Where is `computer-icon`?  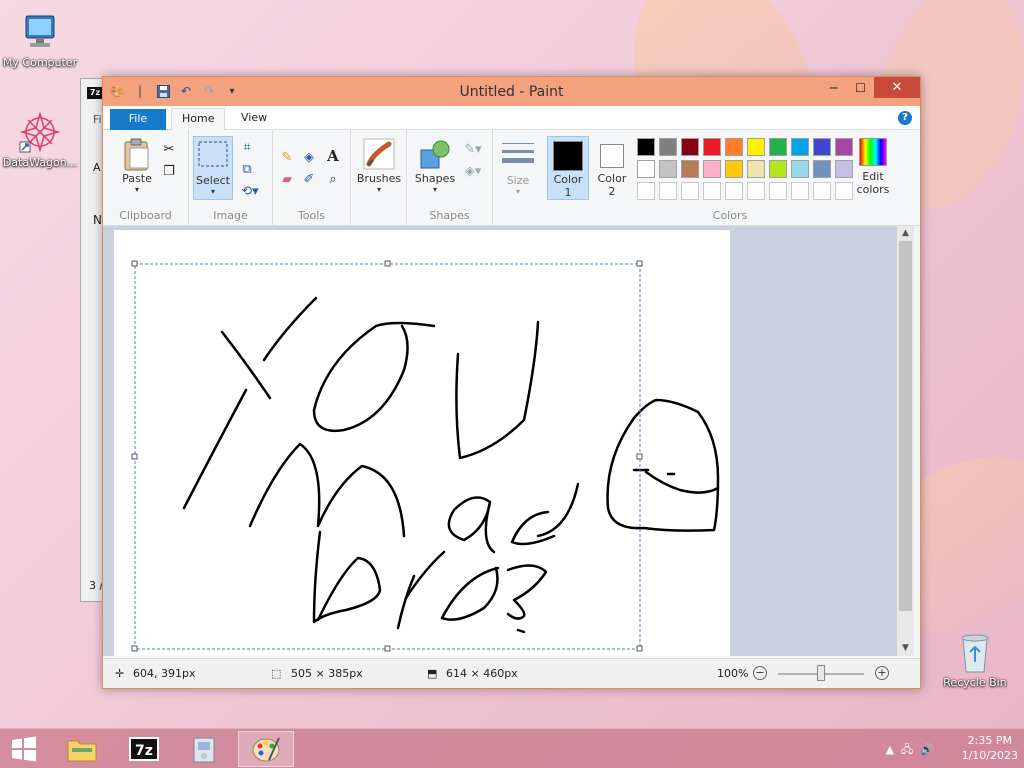
computer-icon is located at coordinates (40, 32).